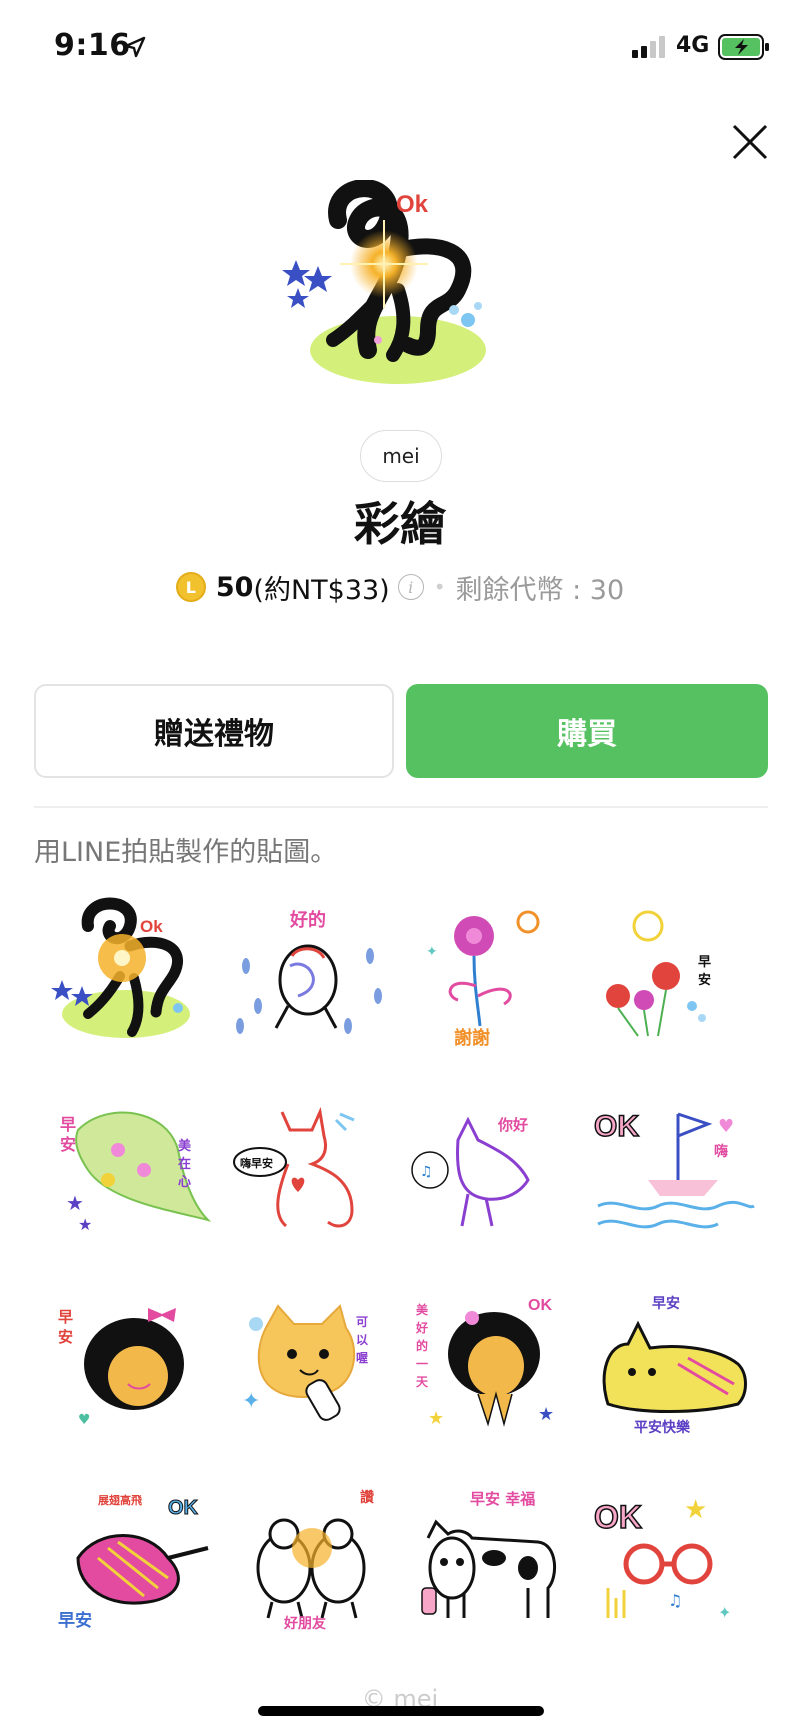 Image resolution: width=800 pixels, height=1731 pixels. What do you see at coordinates (184, 1164) in the screenshot?
I see `sticker-text: 在` at bounding box center [184, 1164].